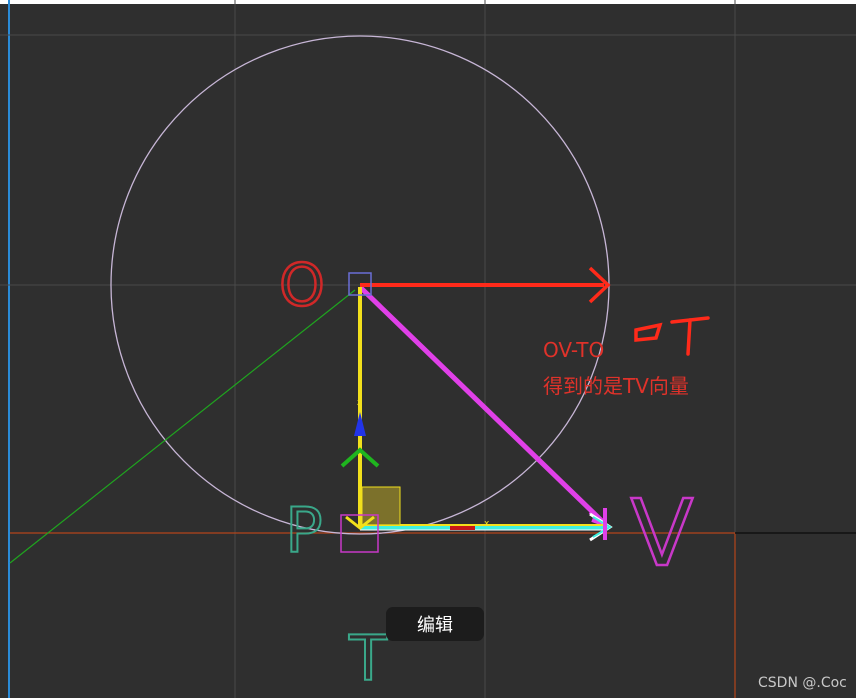  I want to click on z-axis-mark: z, so click(359, 403).